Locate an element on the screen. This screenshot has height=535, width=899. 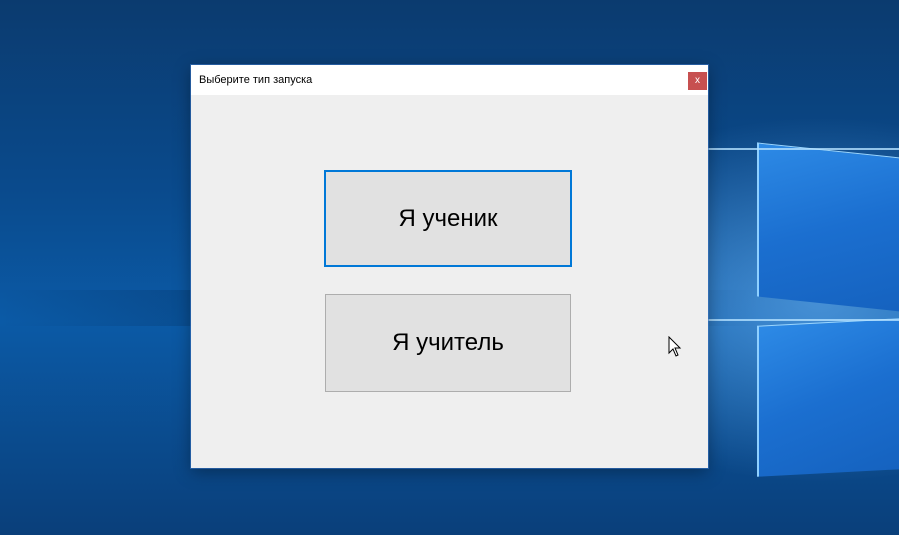
dialog-titlebar: Выберите тип запуска x is located at coordinates (449, 80).